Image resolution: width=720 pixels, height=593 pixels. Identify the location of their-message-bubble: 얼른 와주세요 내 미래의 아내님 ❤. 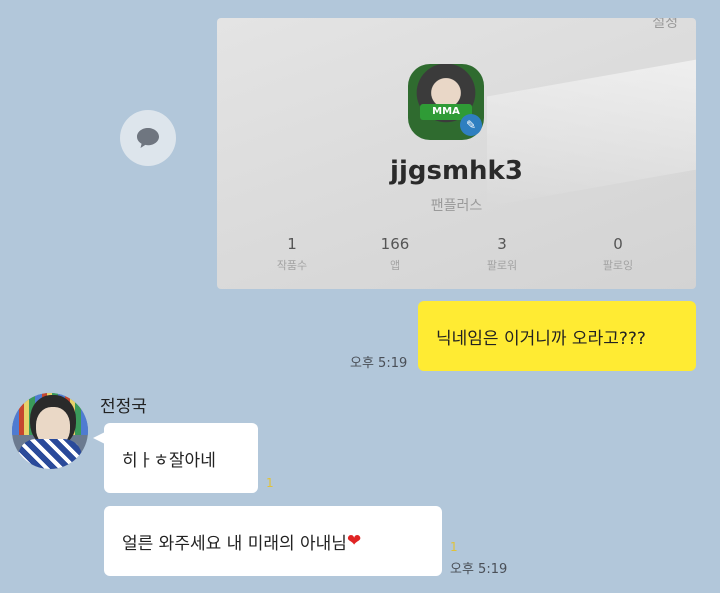
(273, 541).